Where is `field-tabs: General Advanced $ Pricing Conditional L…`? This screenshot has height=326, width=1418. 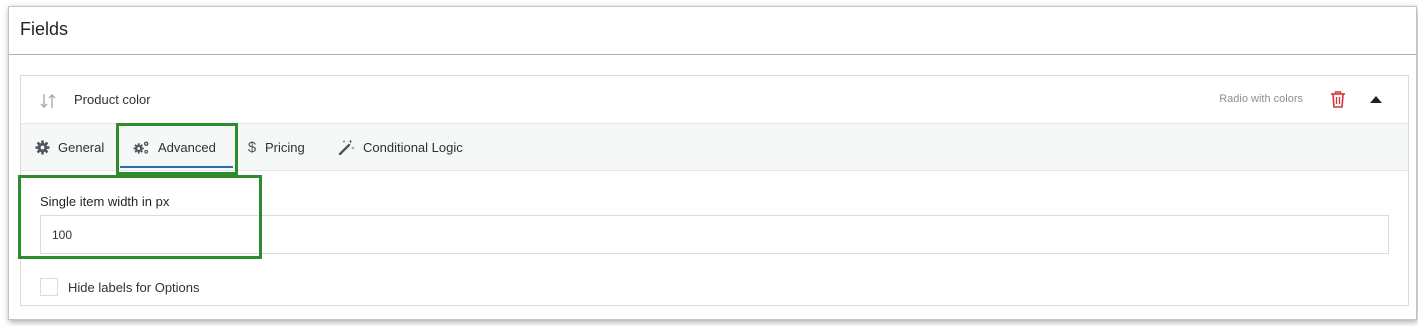
field-tabs: General Advanced $ Pricing Conditional L… is located at coordinates (714, 147).